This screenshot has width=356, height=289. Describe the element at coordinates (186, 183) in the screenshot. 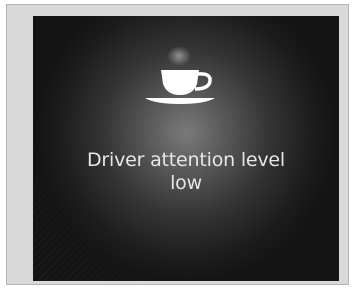

I see `attention-message-line2: low` at that location.